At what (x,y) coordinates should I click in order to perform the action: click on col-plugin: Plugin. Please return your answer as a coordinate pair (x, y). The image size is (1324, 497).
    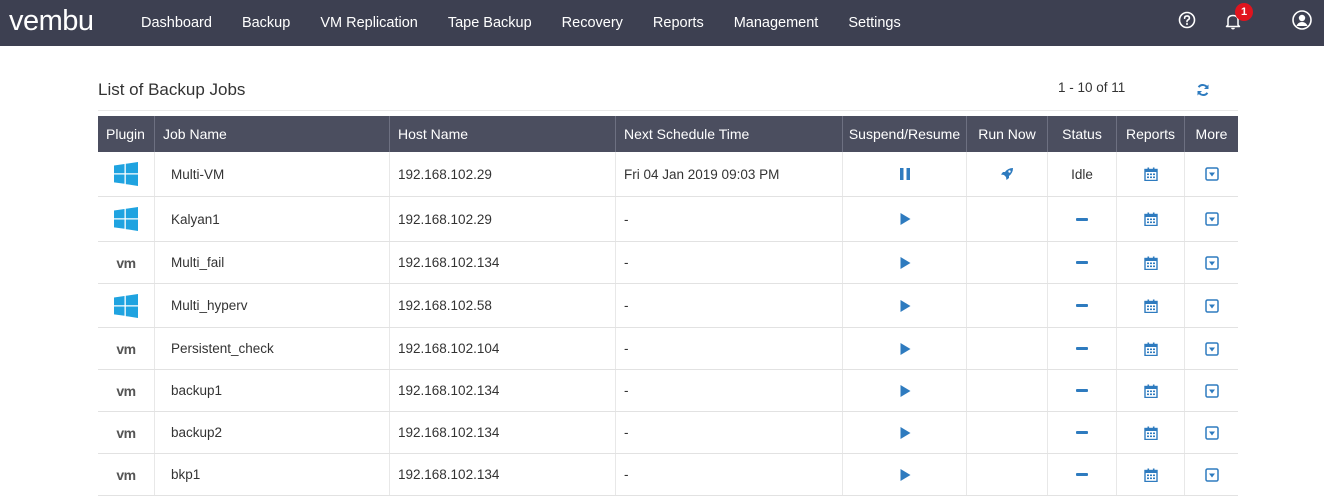
    Looking at the image, I should click on (126, 134).